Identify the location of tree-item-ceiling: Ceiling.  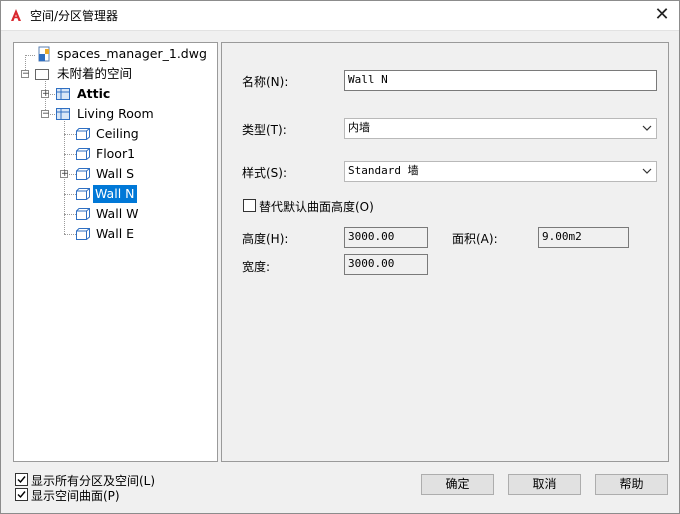
(114, 134).